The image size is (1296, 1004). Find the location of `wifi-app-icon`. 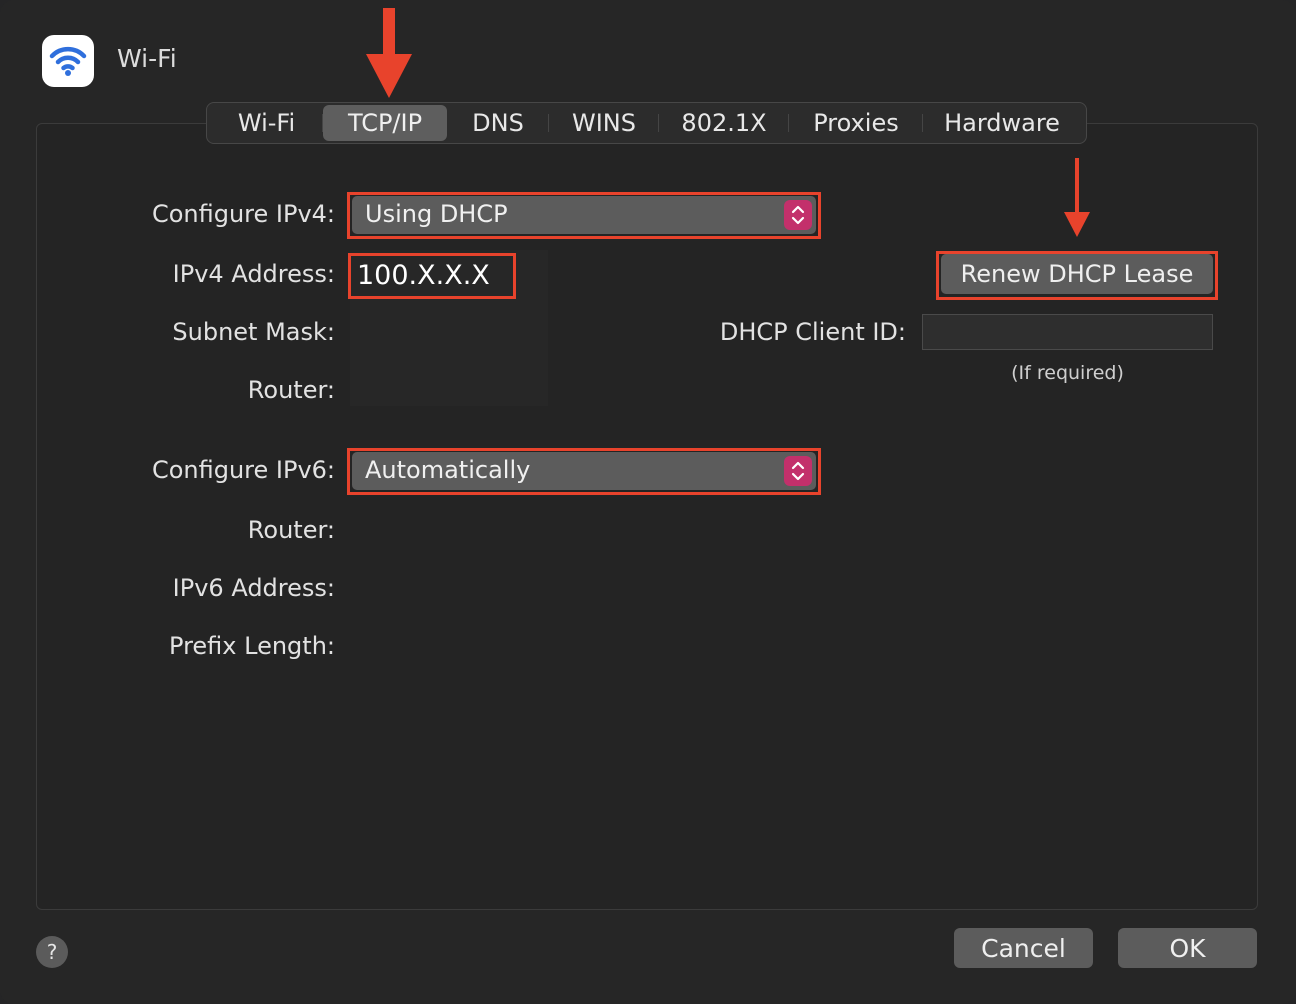

wifi-app-icon is located at coordinates (68, 61).